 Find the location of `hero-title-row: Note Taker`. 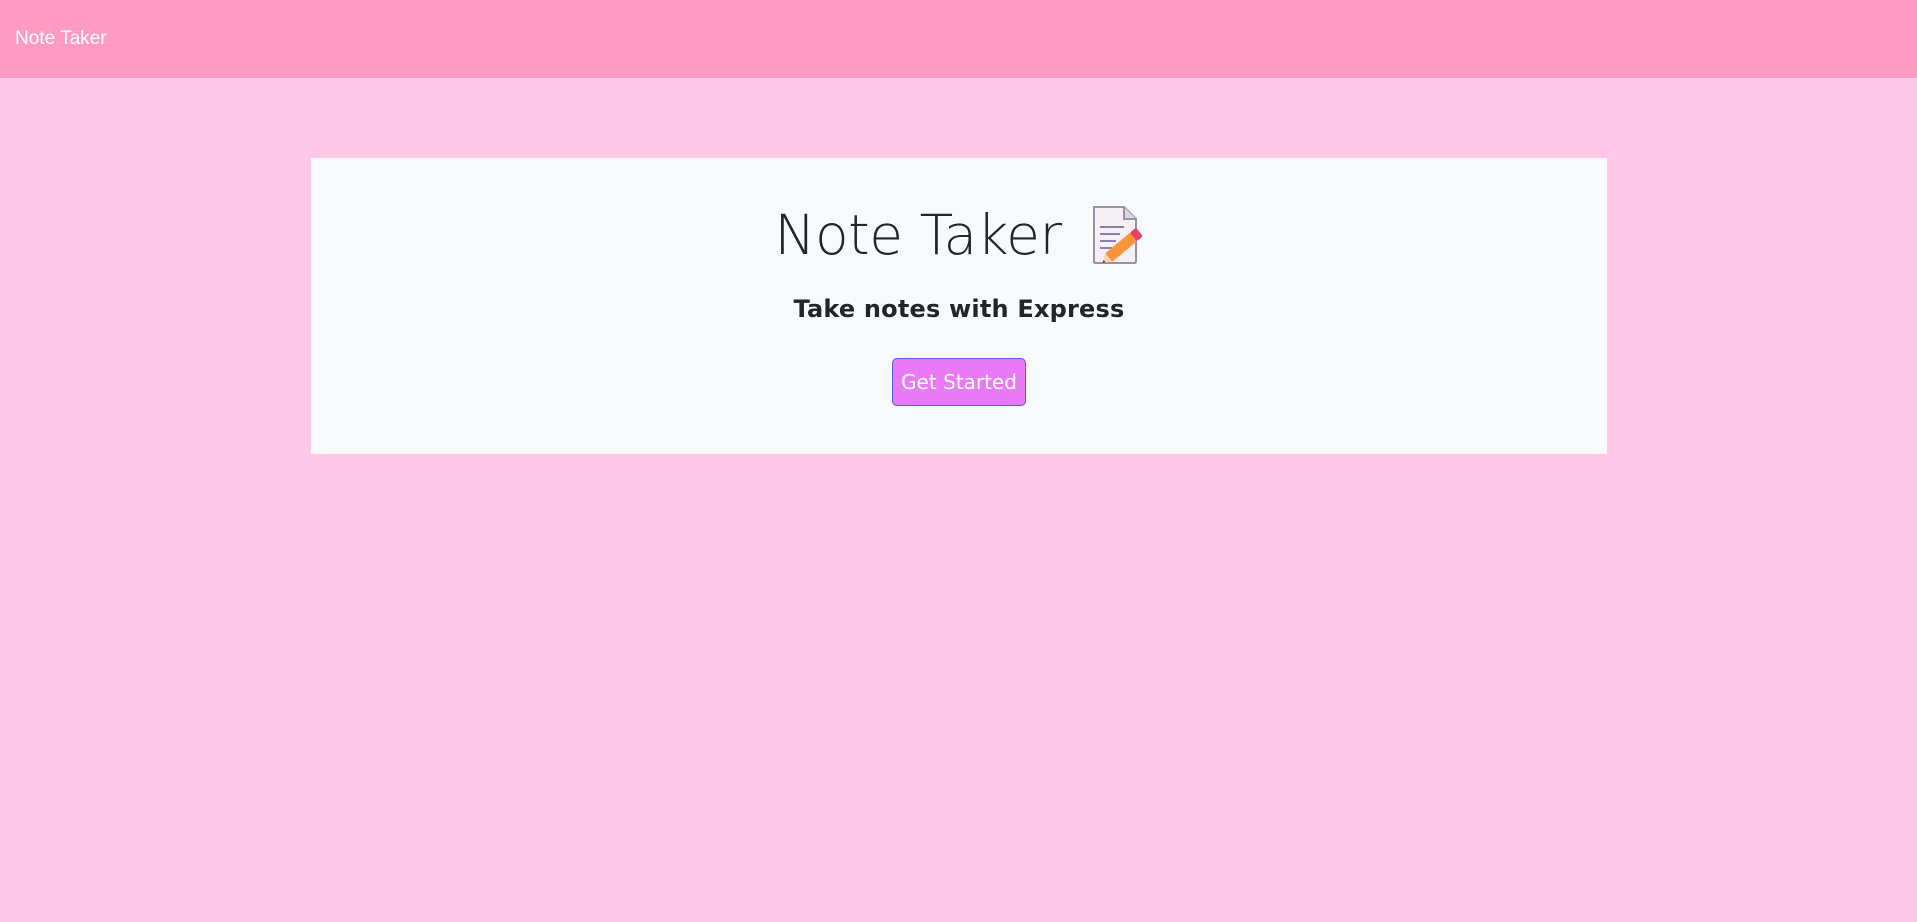

hero-title-row: Note Taker is located at coordinates (959, 235).